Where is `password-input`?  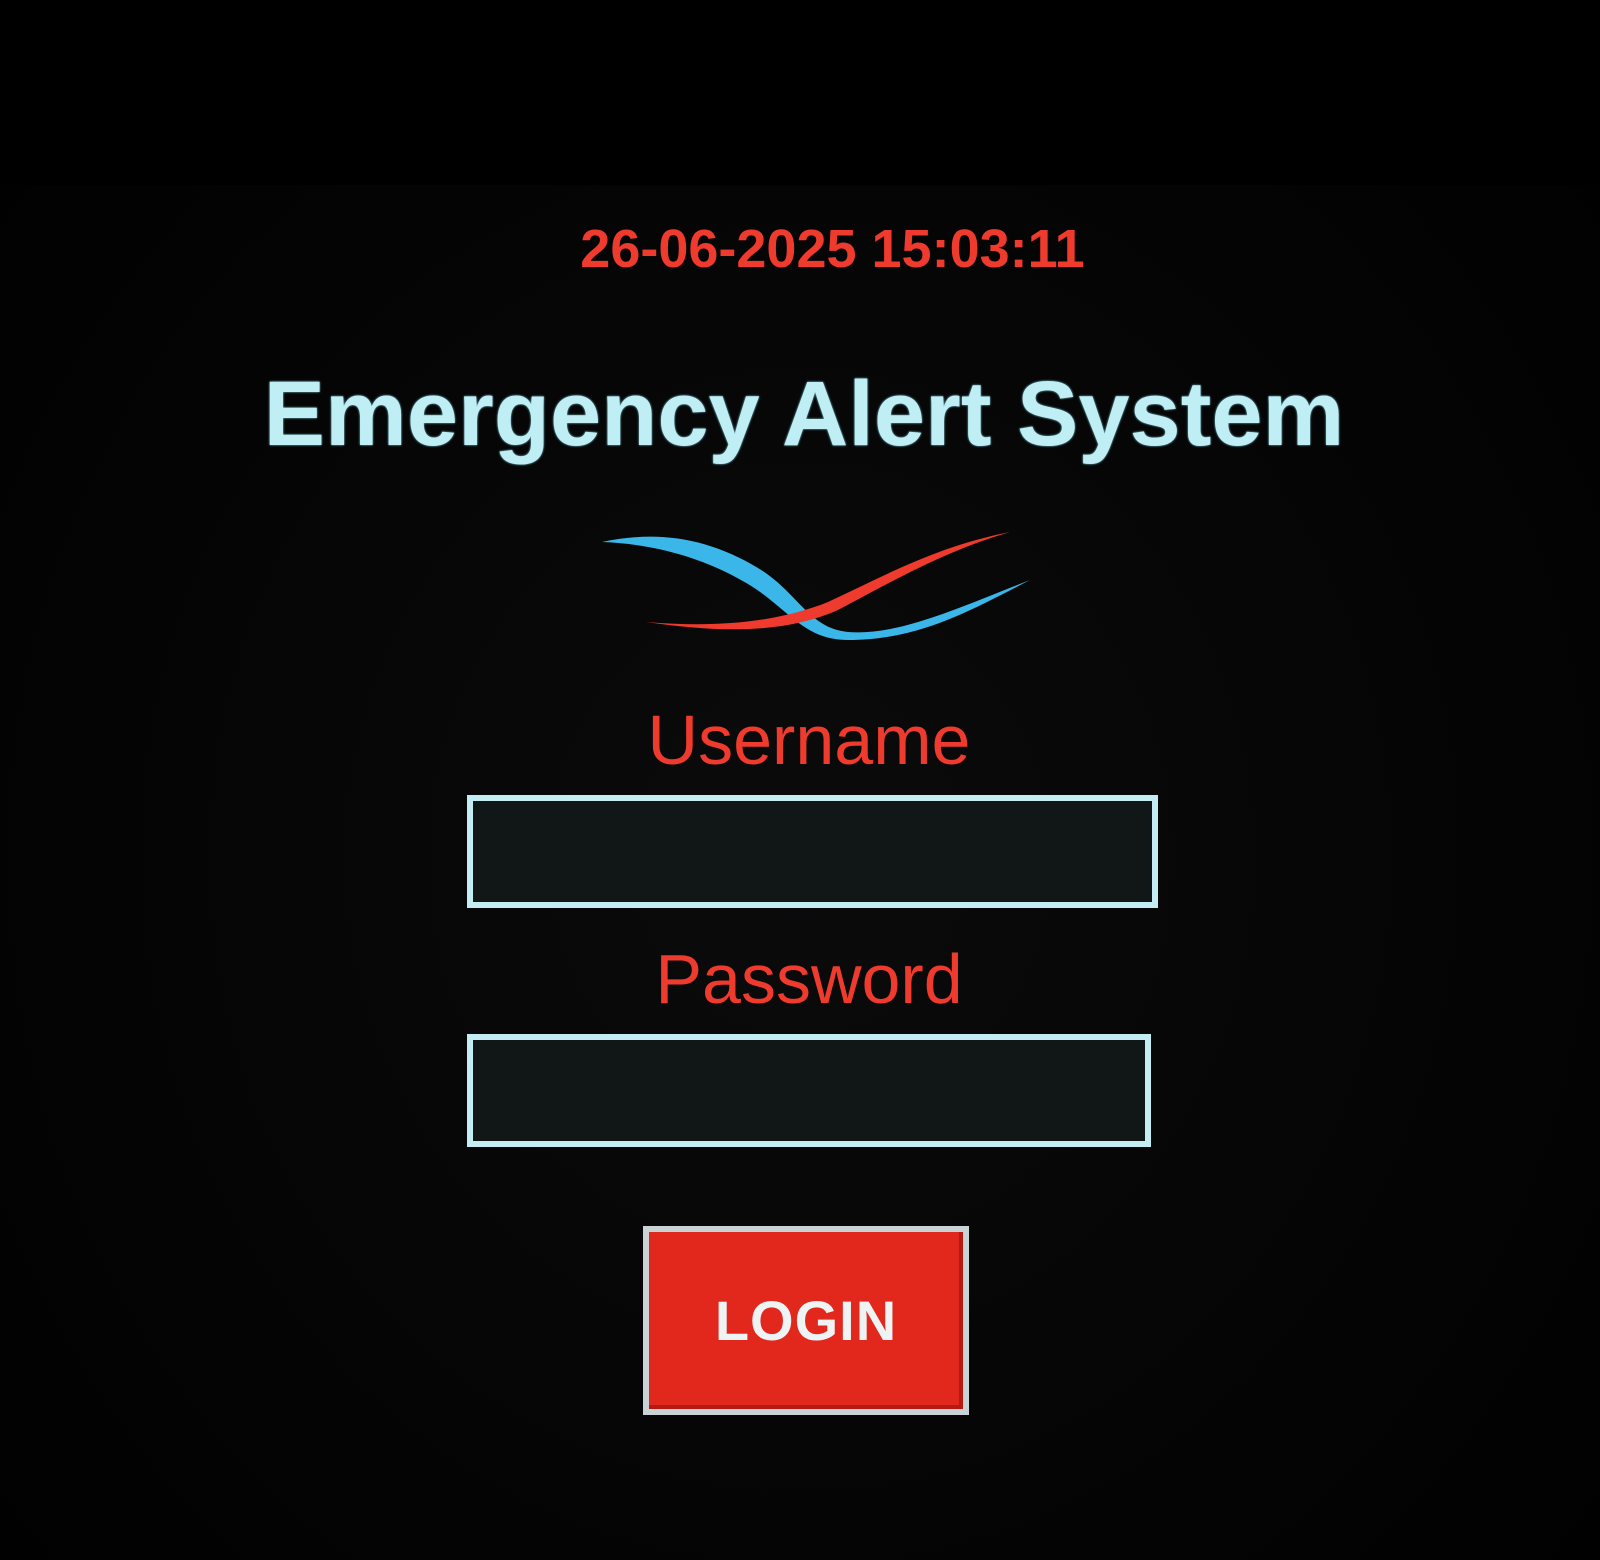
password-input is located at coordinates (809, 1090).